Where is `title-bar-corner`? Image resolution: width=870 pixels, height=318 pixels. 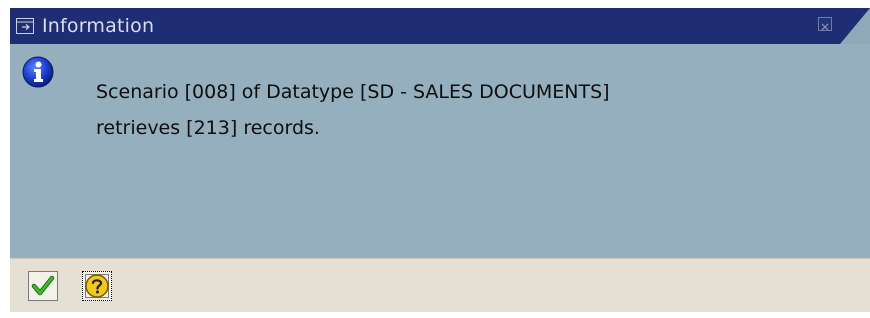
title-bar-corner is located at coordinates (855, 26).